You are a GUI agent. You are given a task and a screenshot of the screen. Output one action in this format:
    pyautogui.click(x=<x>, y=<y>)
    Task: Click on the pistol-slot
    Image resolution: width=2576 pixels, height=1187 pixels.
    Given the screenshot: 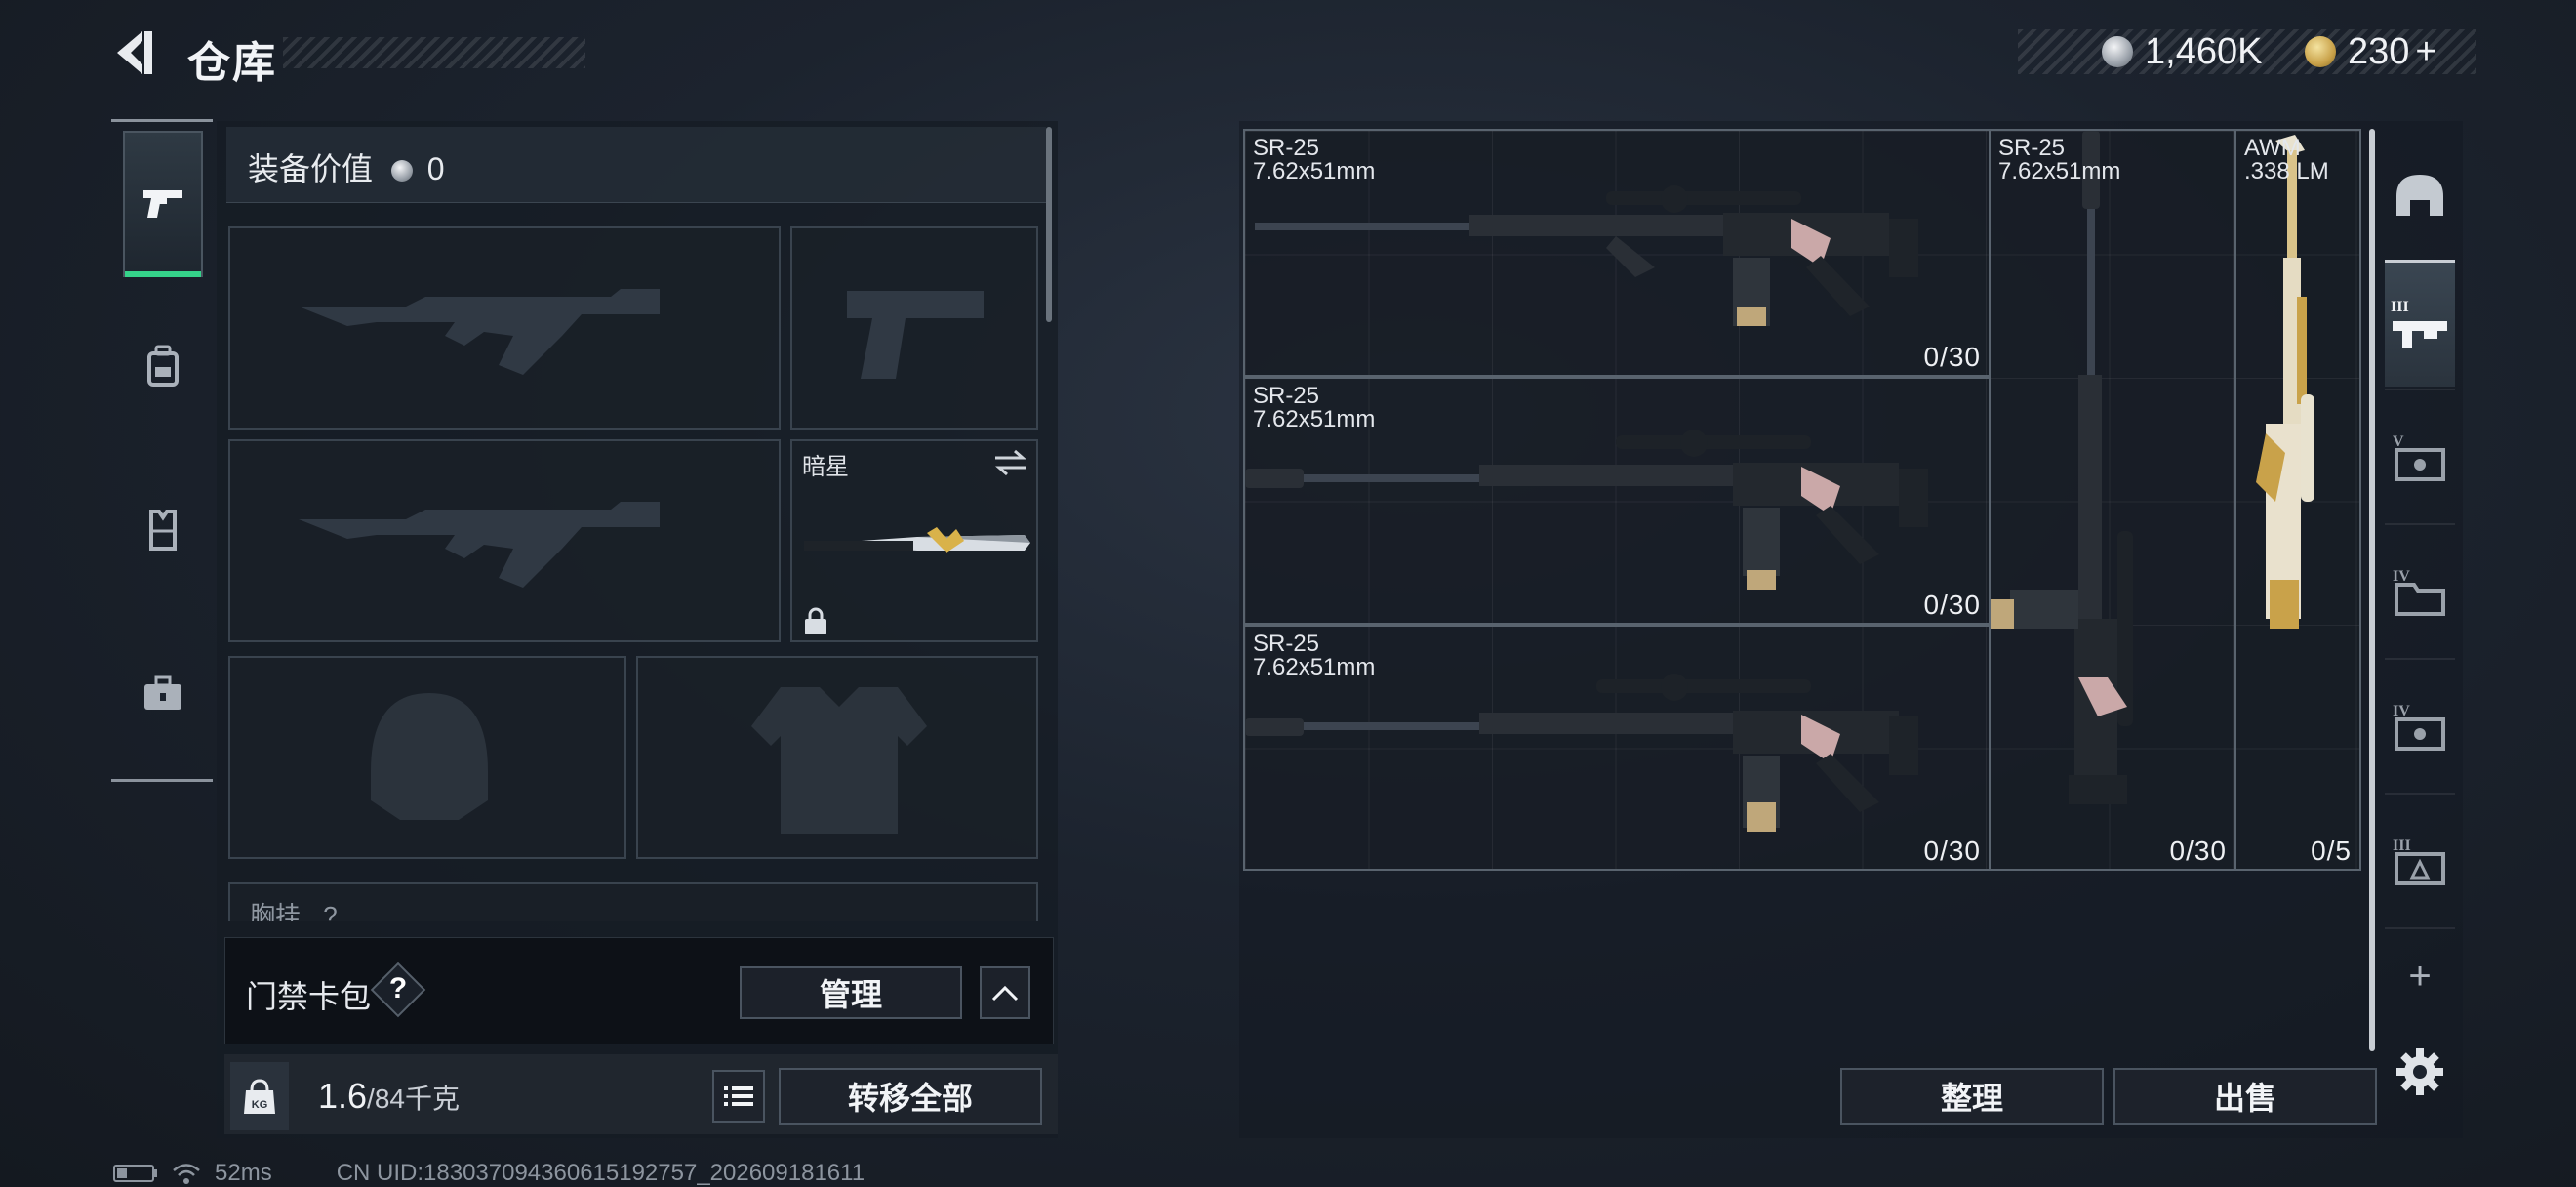 What is the action you would take?
    pyautogui.click(x=914, y=328)
    